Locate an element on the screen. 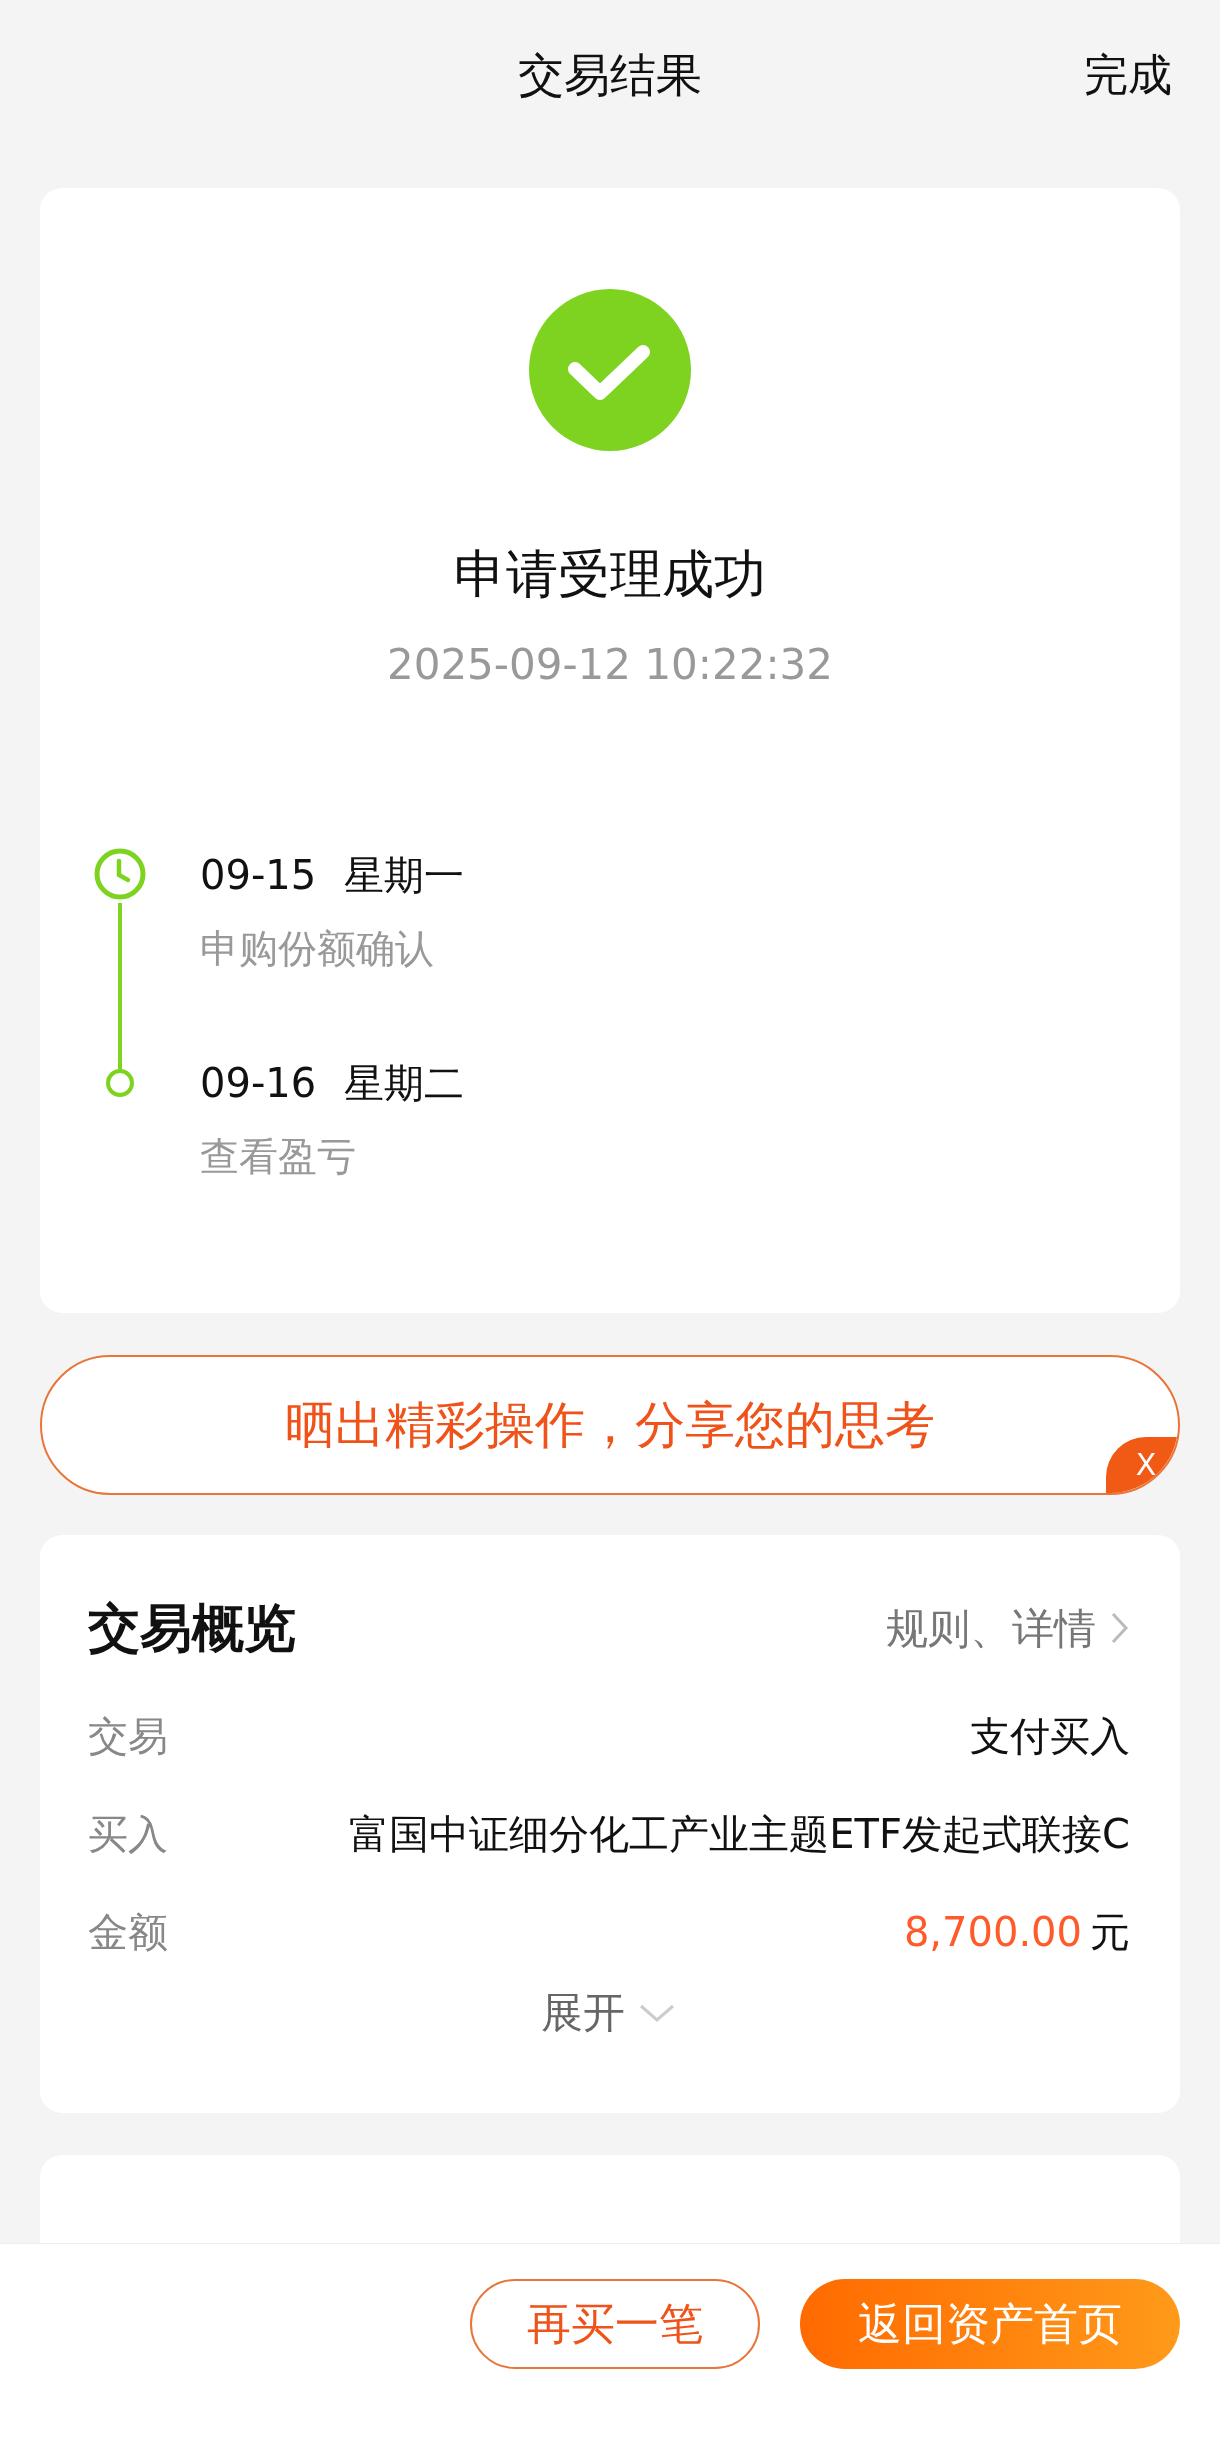  fund-name: 富国中证细分化工产业主题ETF发起式联接C is located at coordinates (739, 1834).